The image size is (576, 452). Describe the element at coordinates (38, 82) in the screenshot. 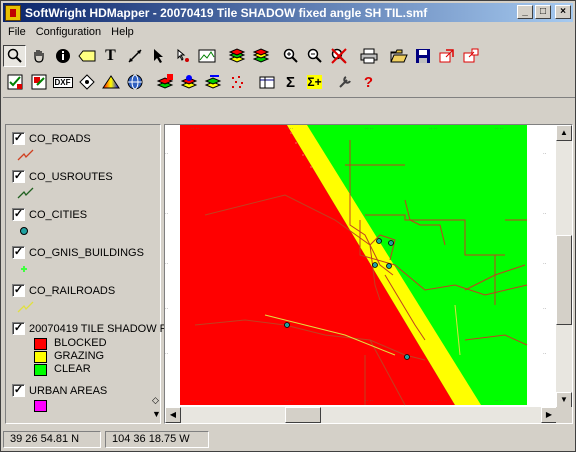

I see `close-layer-icon` at that location.